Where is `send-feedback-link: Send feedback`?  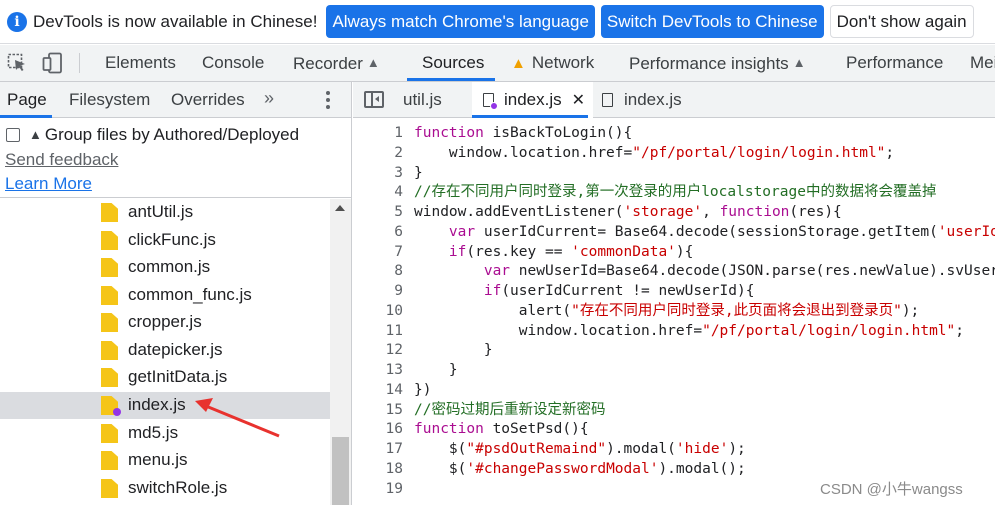 send-feedback-link: Send feedback is located at coordinates (61, 160).